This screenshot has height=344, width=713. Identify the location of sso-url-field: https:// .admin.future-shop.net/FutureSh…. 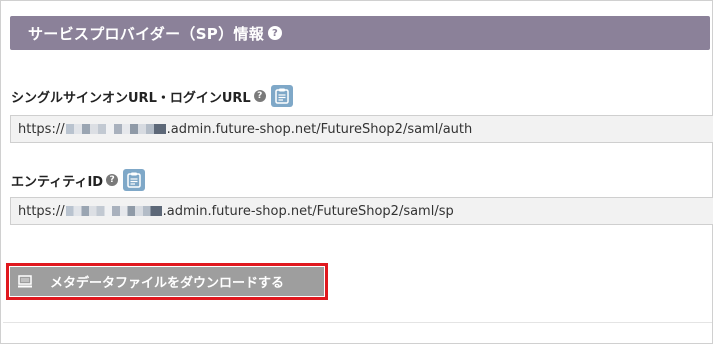
(361, 129).